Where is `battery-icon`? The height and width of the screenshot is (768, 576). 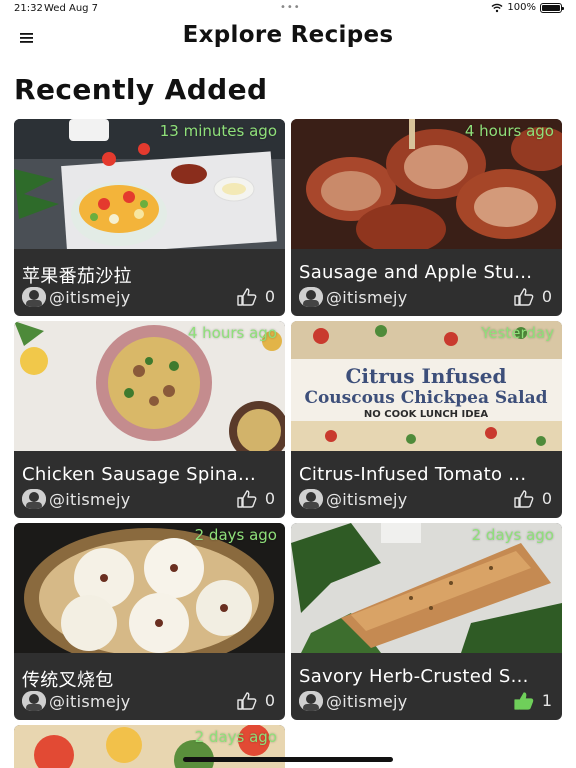
battery-icon is located at coordinates (552, 7).